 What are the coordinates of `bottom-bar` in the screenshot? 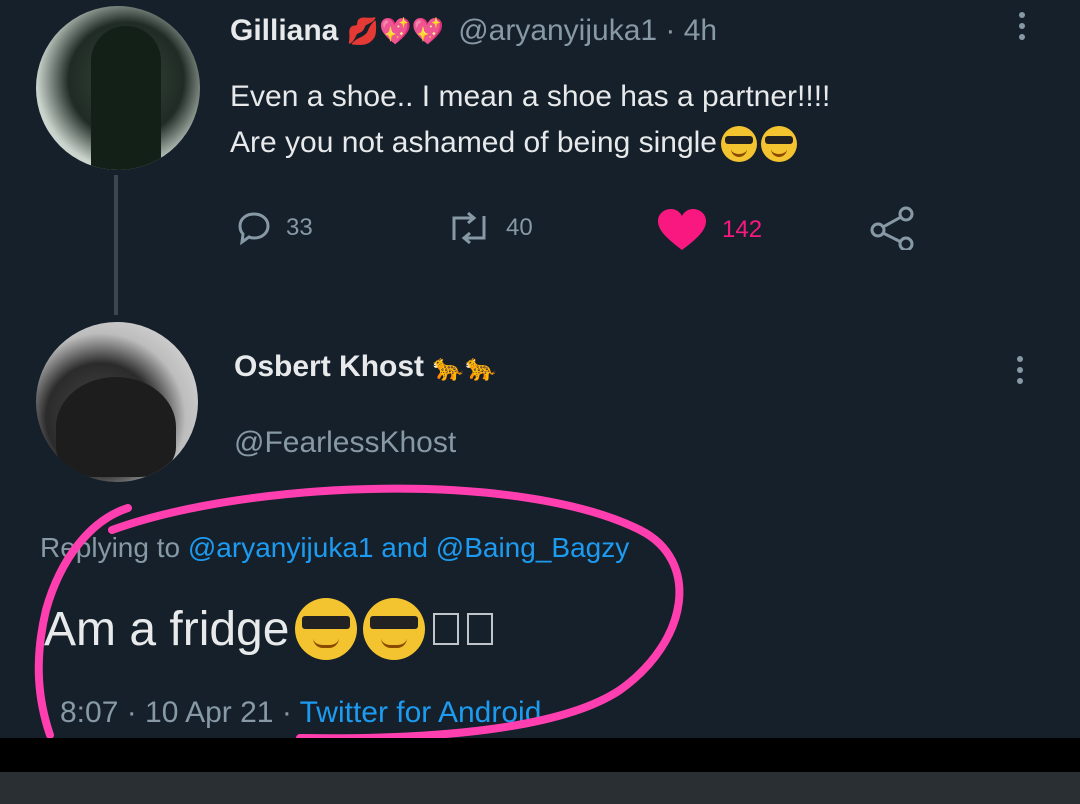 It's located at (540, 755).